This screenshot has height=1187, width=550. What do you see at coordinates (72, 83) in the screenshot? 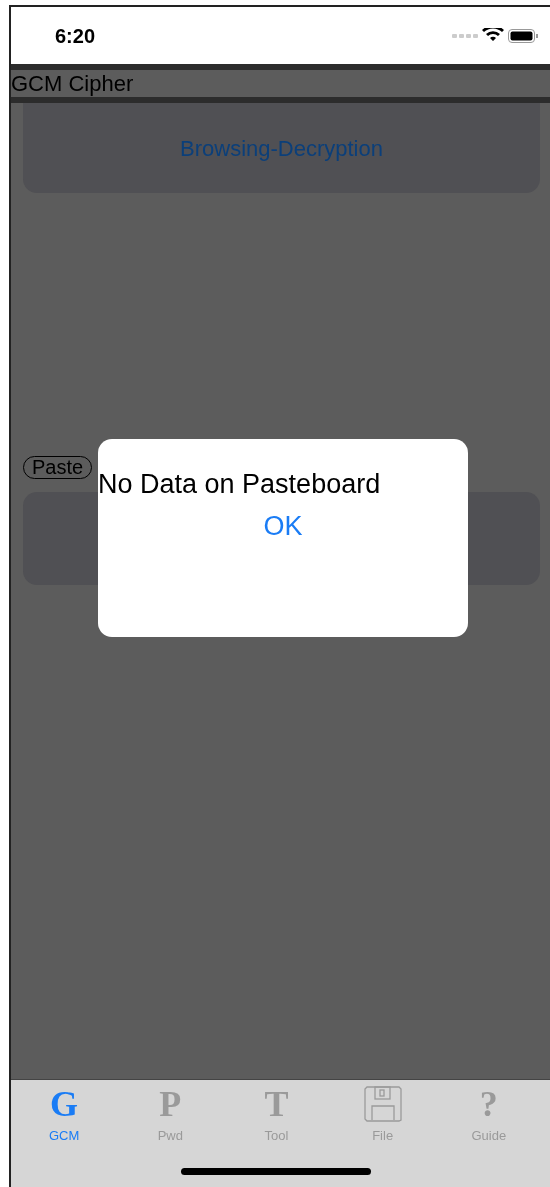
I see `navigation-title: GCM Cipher` at bounding box center [72, 83].